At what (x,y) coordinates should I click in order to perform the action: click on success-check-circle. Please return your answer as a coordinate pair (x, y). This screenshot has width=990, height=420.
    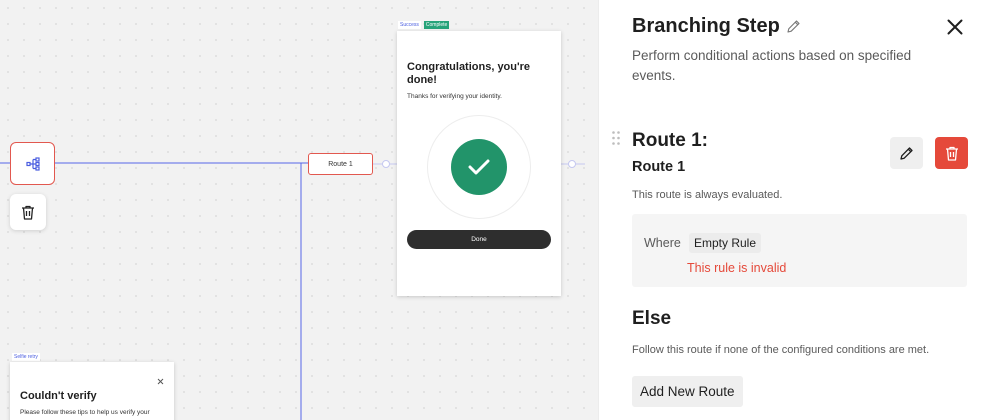
    Looking at the image, I should click on (479, 167).